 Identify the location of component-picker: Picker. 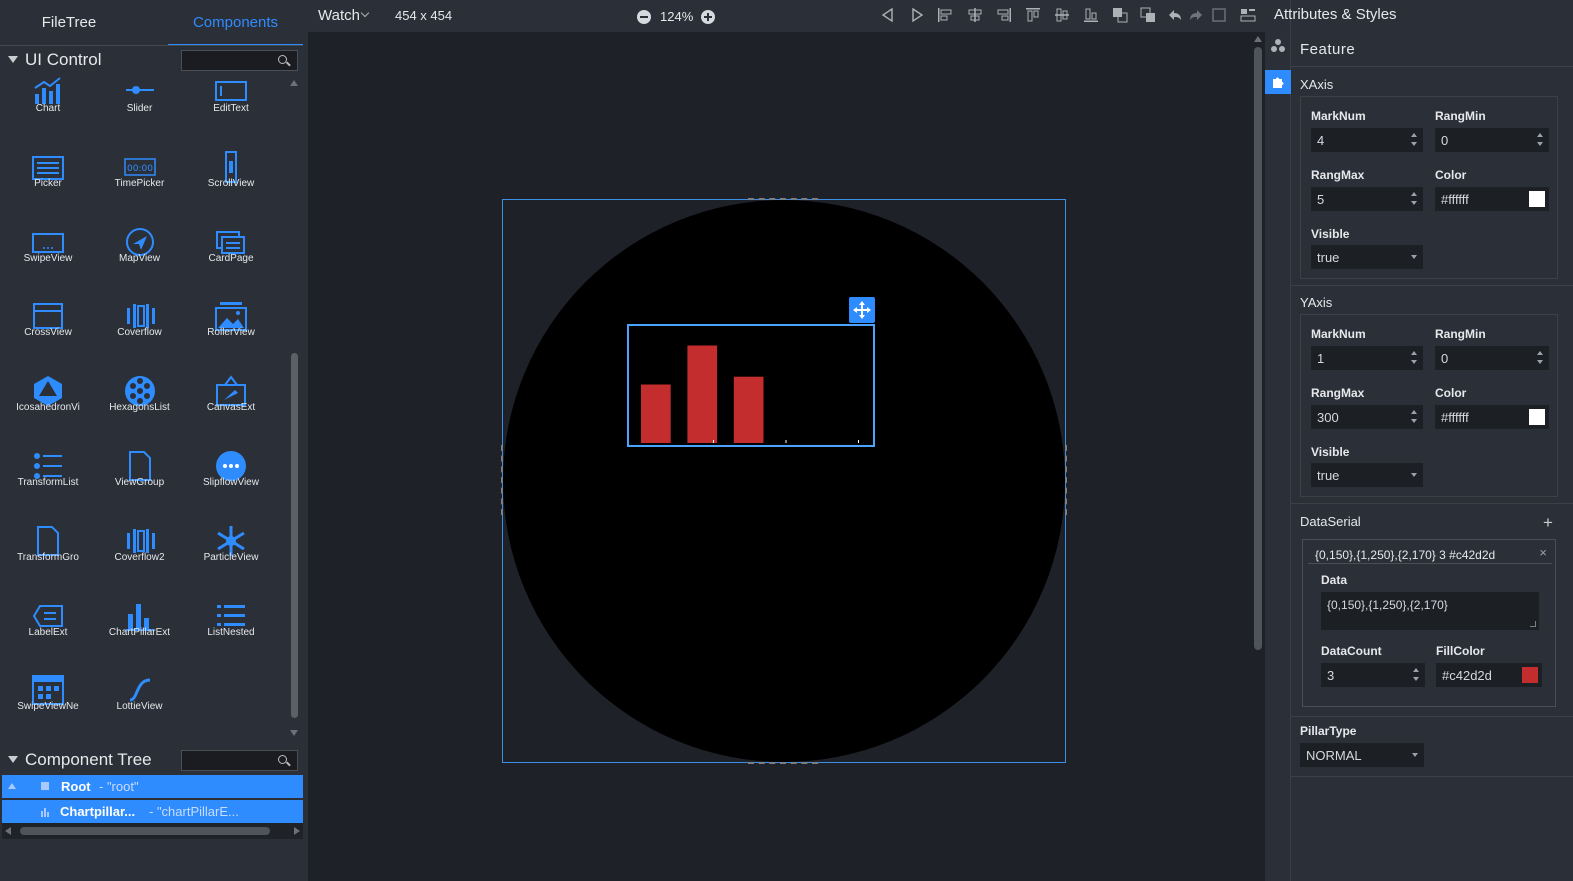
(48, 186).